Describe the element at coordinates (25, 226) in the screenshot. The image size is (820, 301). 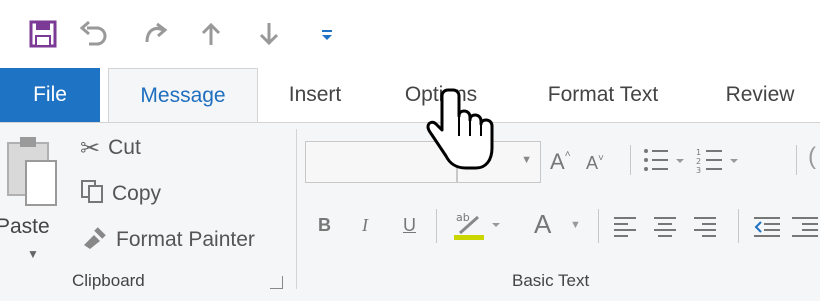
I see `paste-label: Paste` at that location.